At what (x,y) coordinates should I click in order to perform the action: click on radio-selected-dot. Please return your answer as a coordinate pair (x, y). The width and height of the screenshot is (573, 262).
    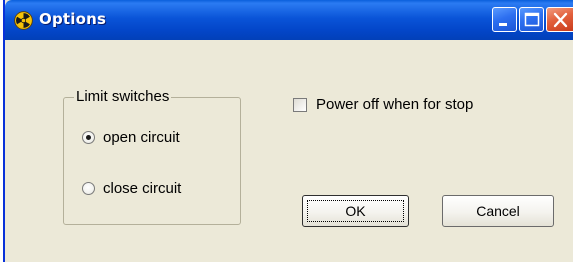
    Looking at the image, I should click on (88, 137).